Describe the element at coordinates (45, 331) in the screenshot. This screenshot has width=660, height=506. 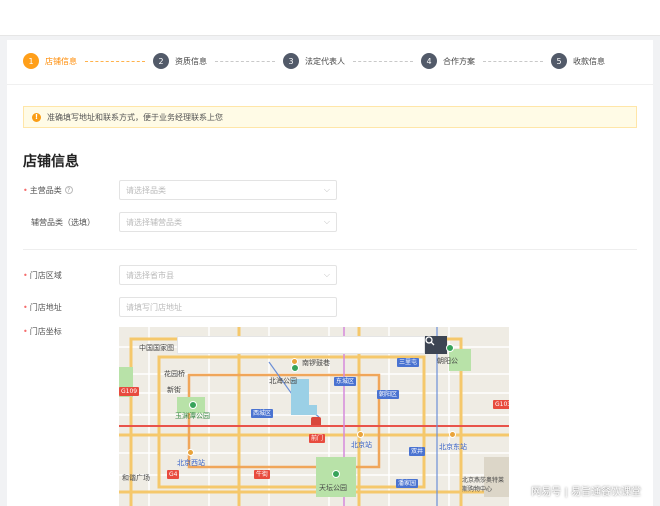
I see `coords-label-text: 门店坐标` at that location.